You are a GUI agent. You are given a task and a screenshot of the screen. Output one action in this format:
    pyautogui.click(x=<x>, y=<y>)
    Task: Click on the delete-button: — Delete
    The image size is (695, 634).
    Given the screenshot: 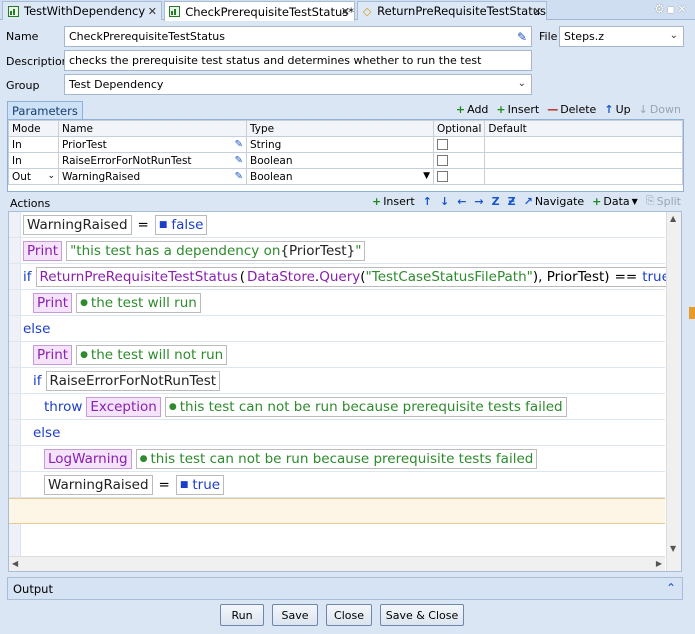 What is the action you would take?
    pyautogui.click(x=571, y=109)
    